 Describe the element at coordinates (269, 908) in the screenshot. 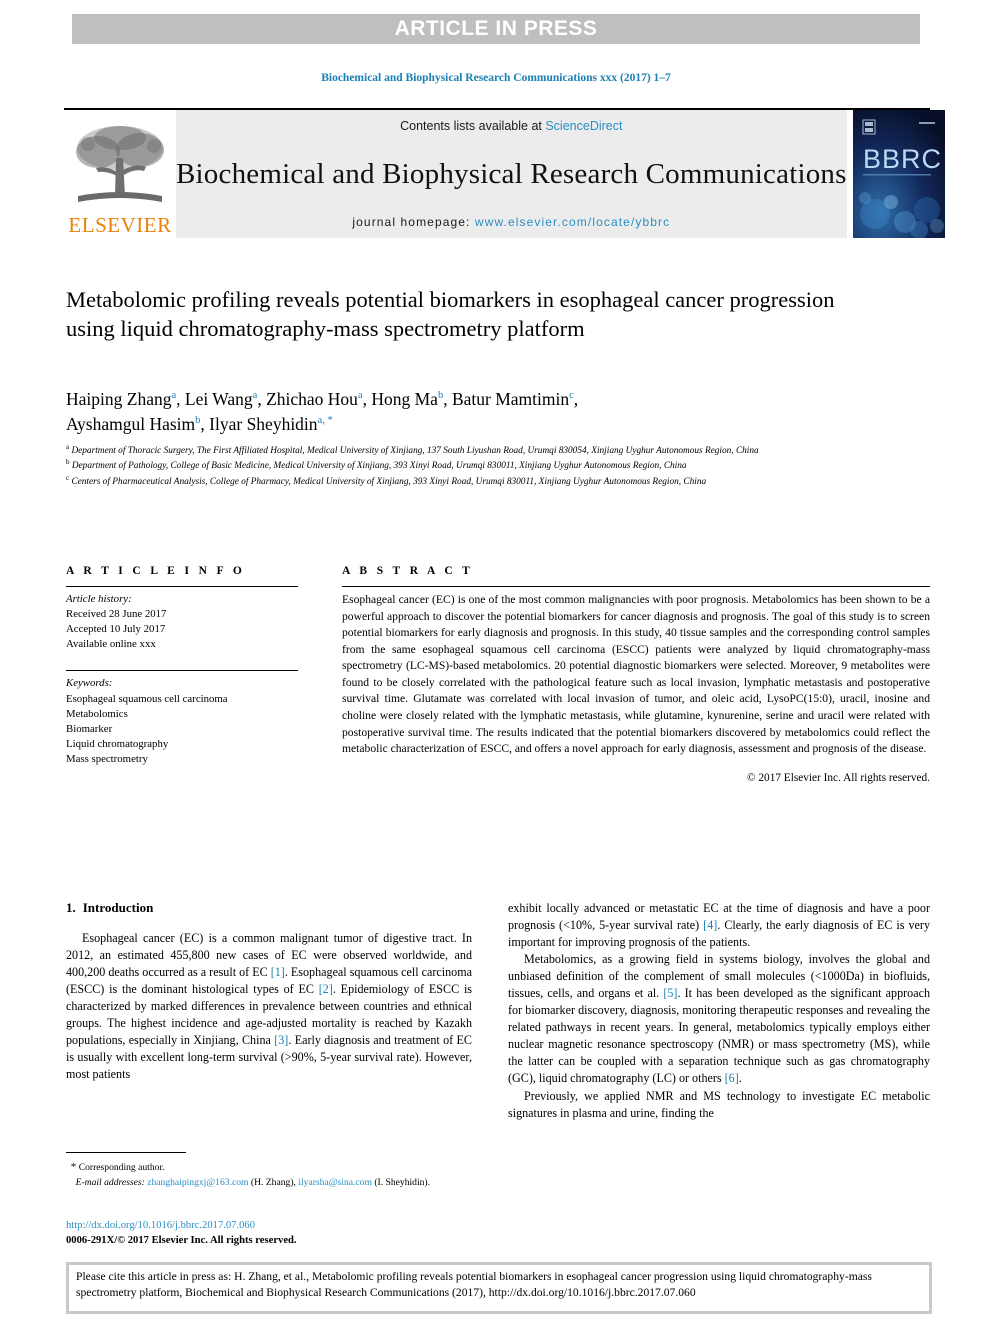

I see `introduction-heading: 1. Introduction` at that location.